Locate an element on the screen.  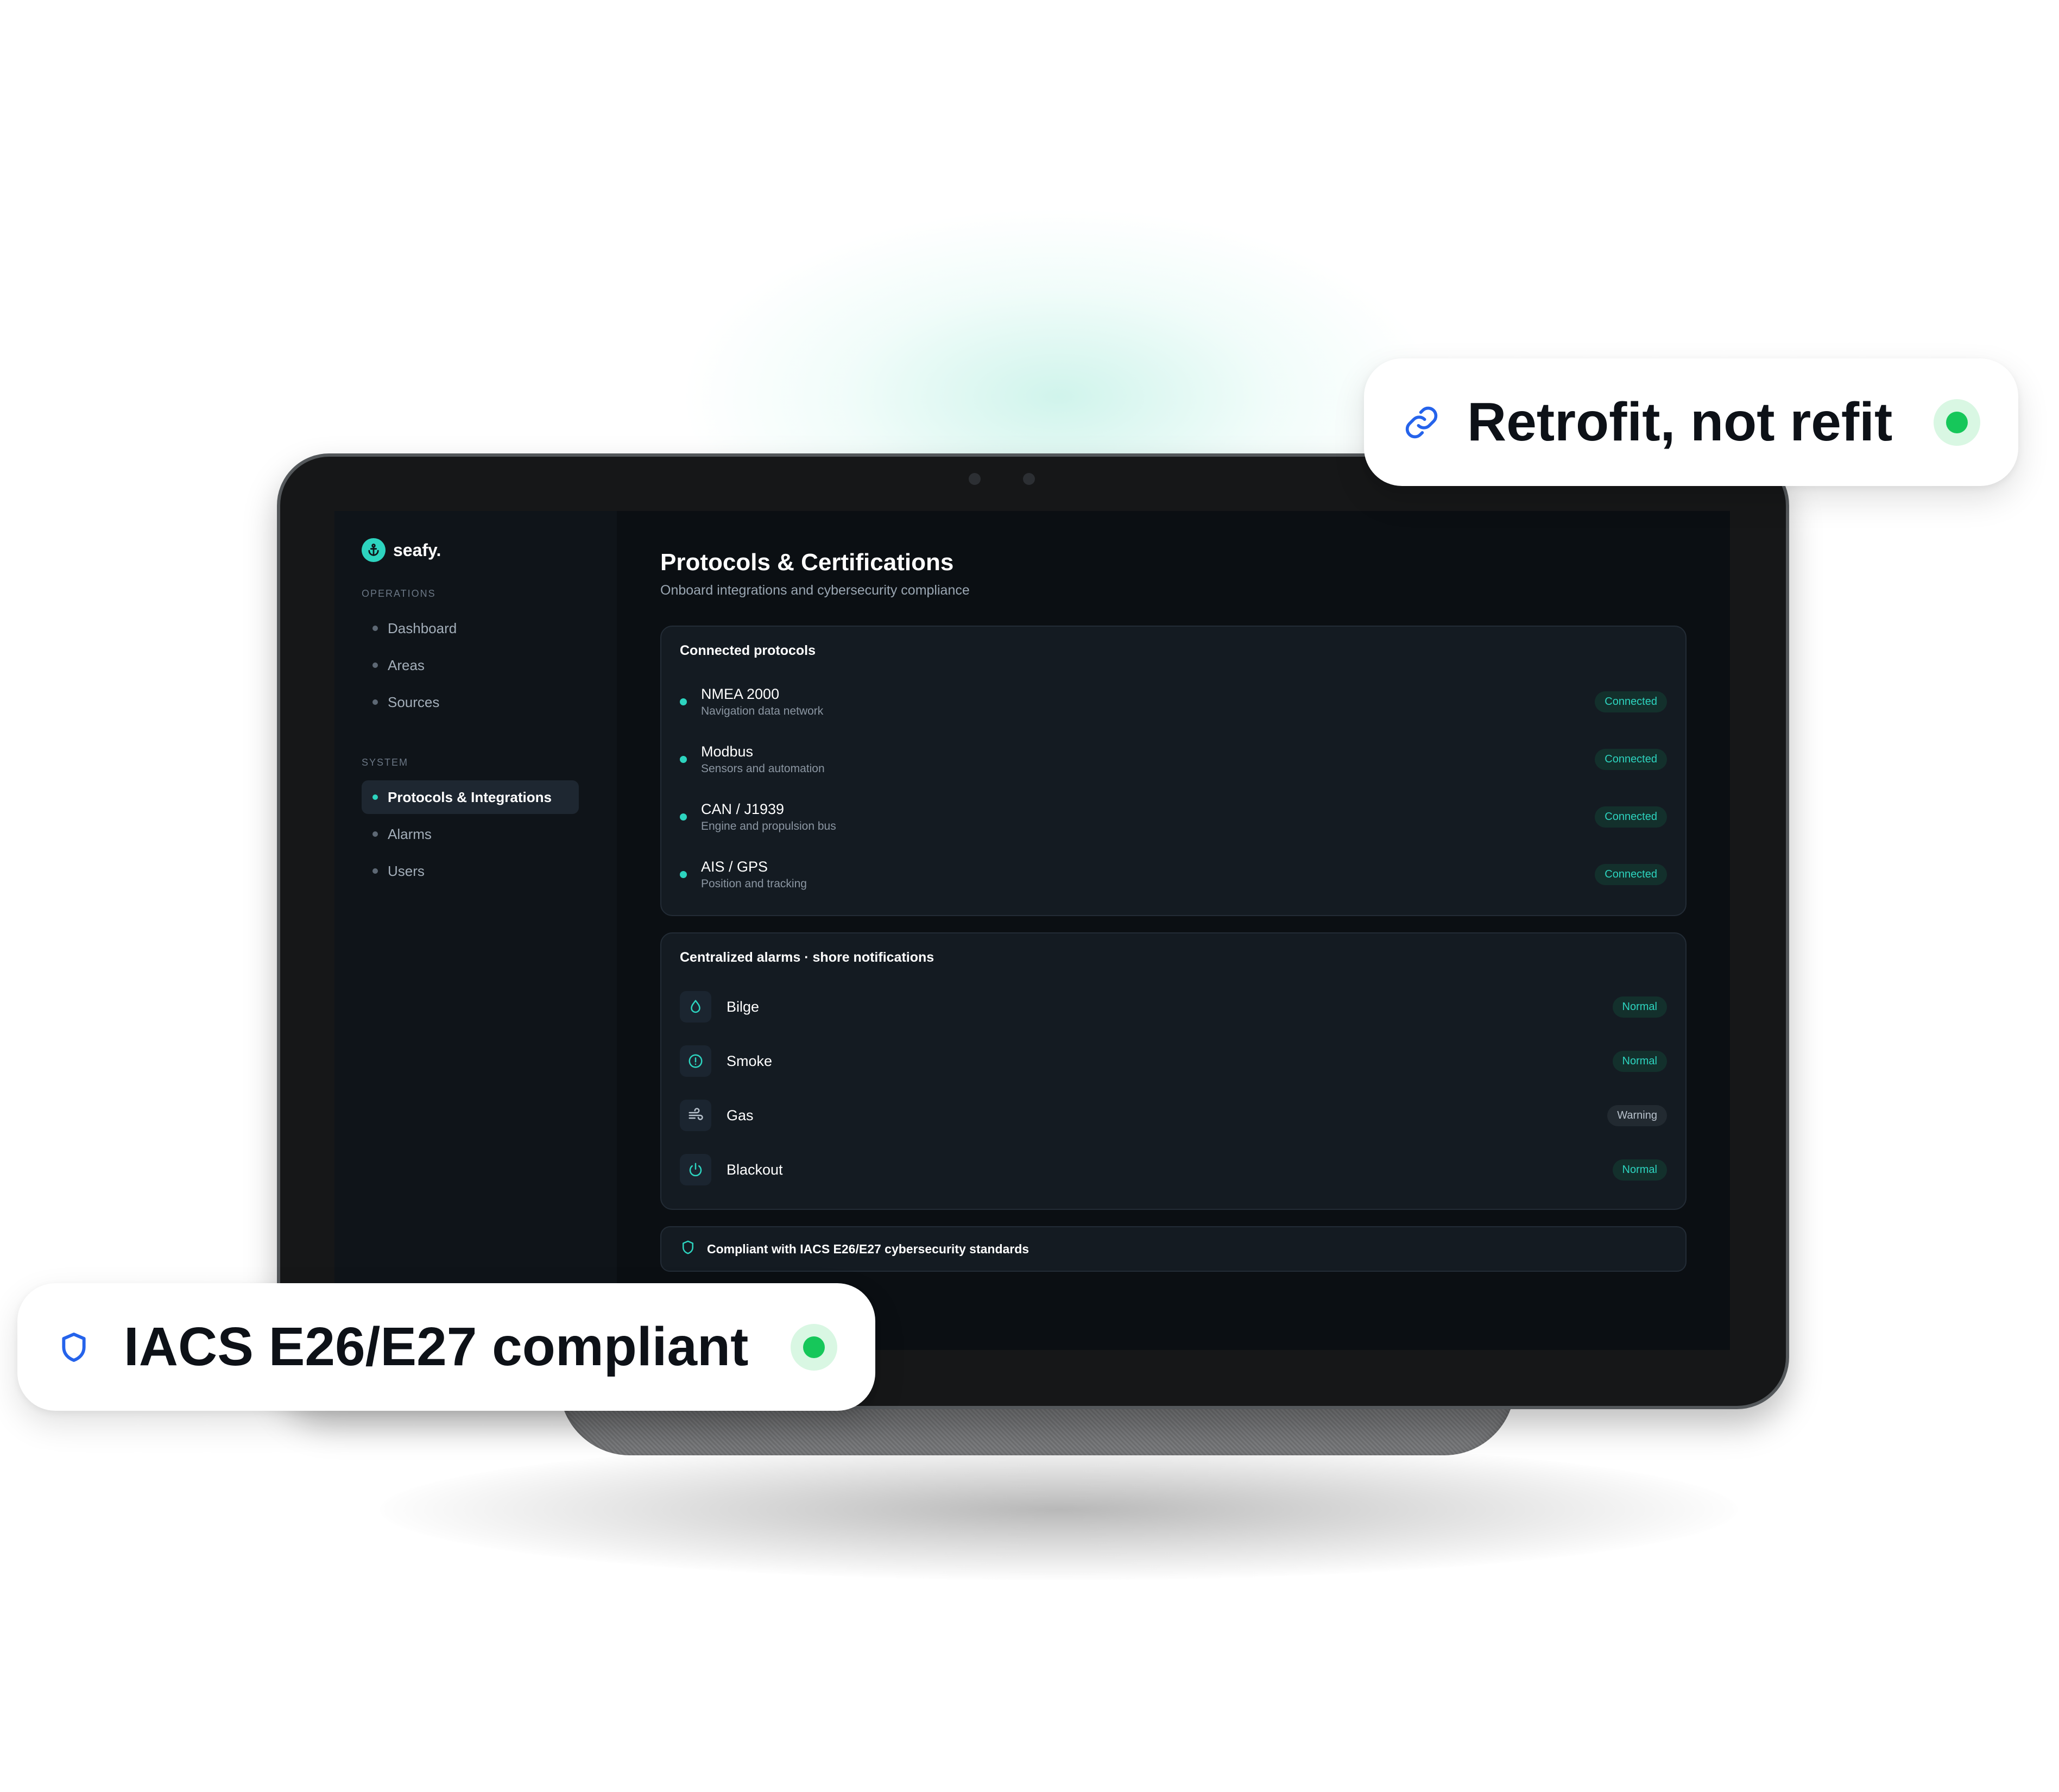
camera-lens is located at coordinates (1029, 479).